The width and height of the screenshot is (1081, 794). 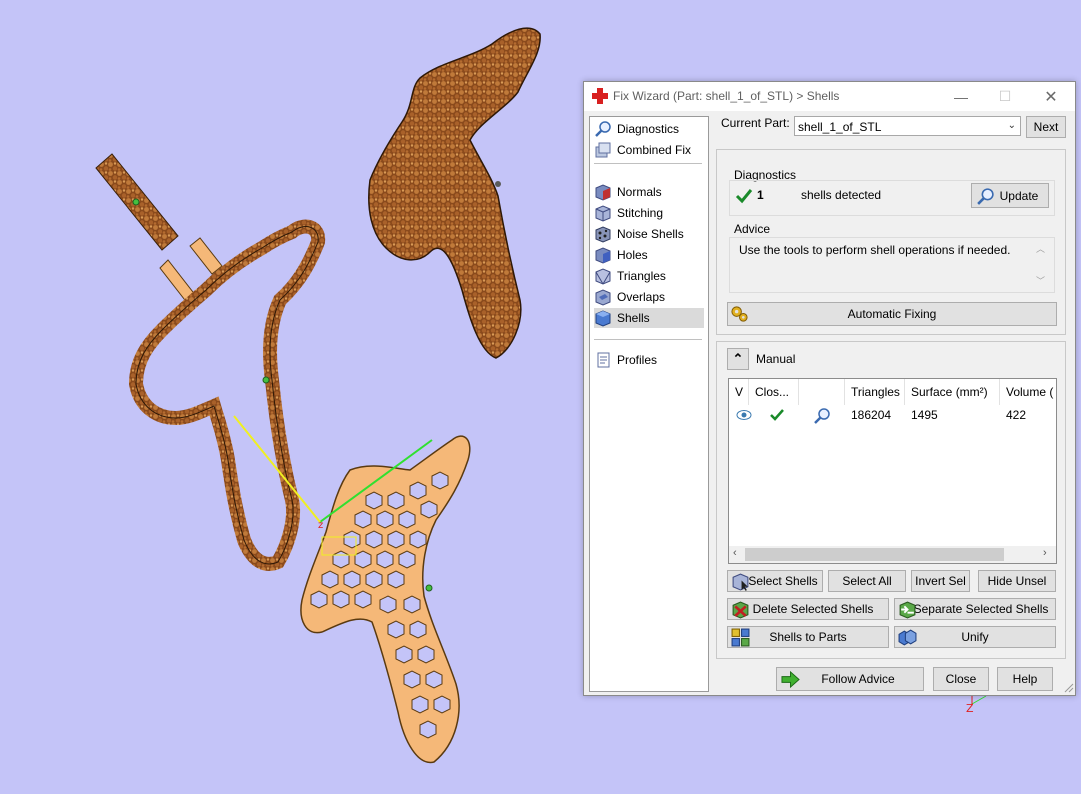 What do you see at coordinates (136, 202) in the screenshot?
I see `bar-marker` at bounding box center [136, 202].